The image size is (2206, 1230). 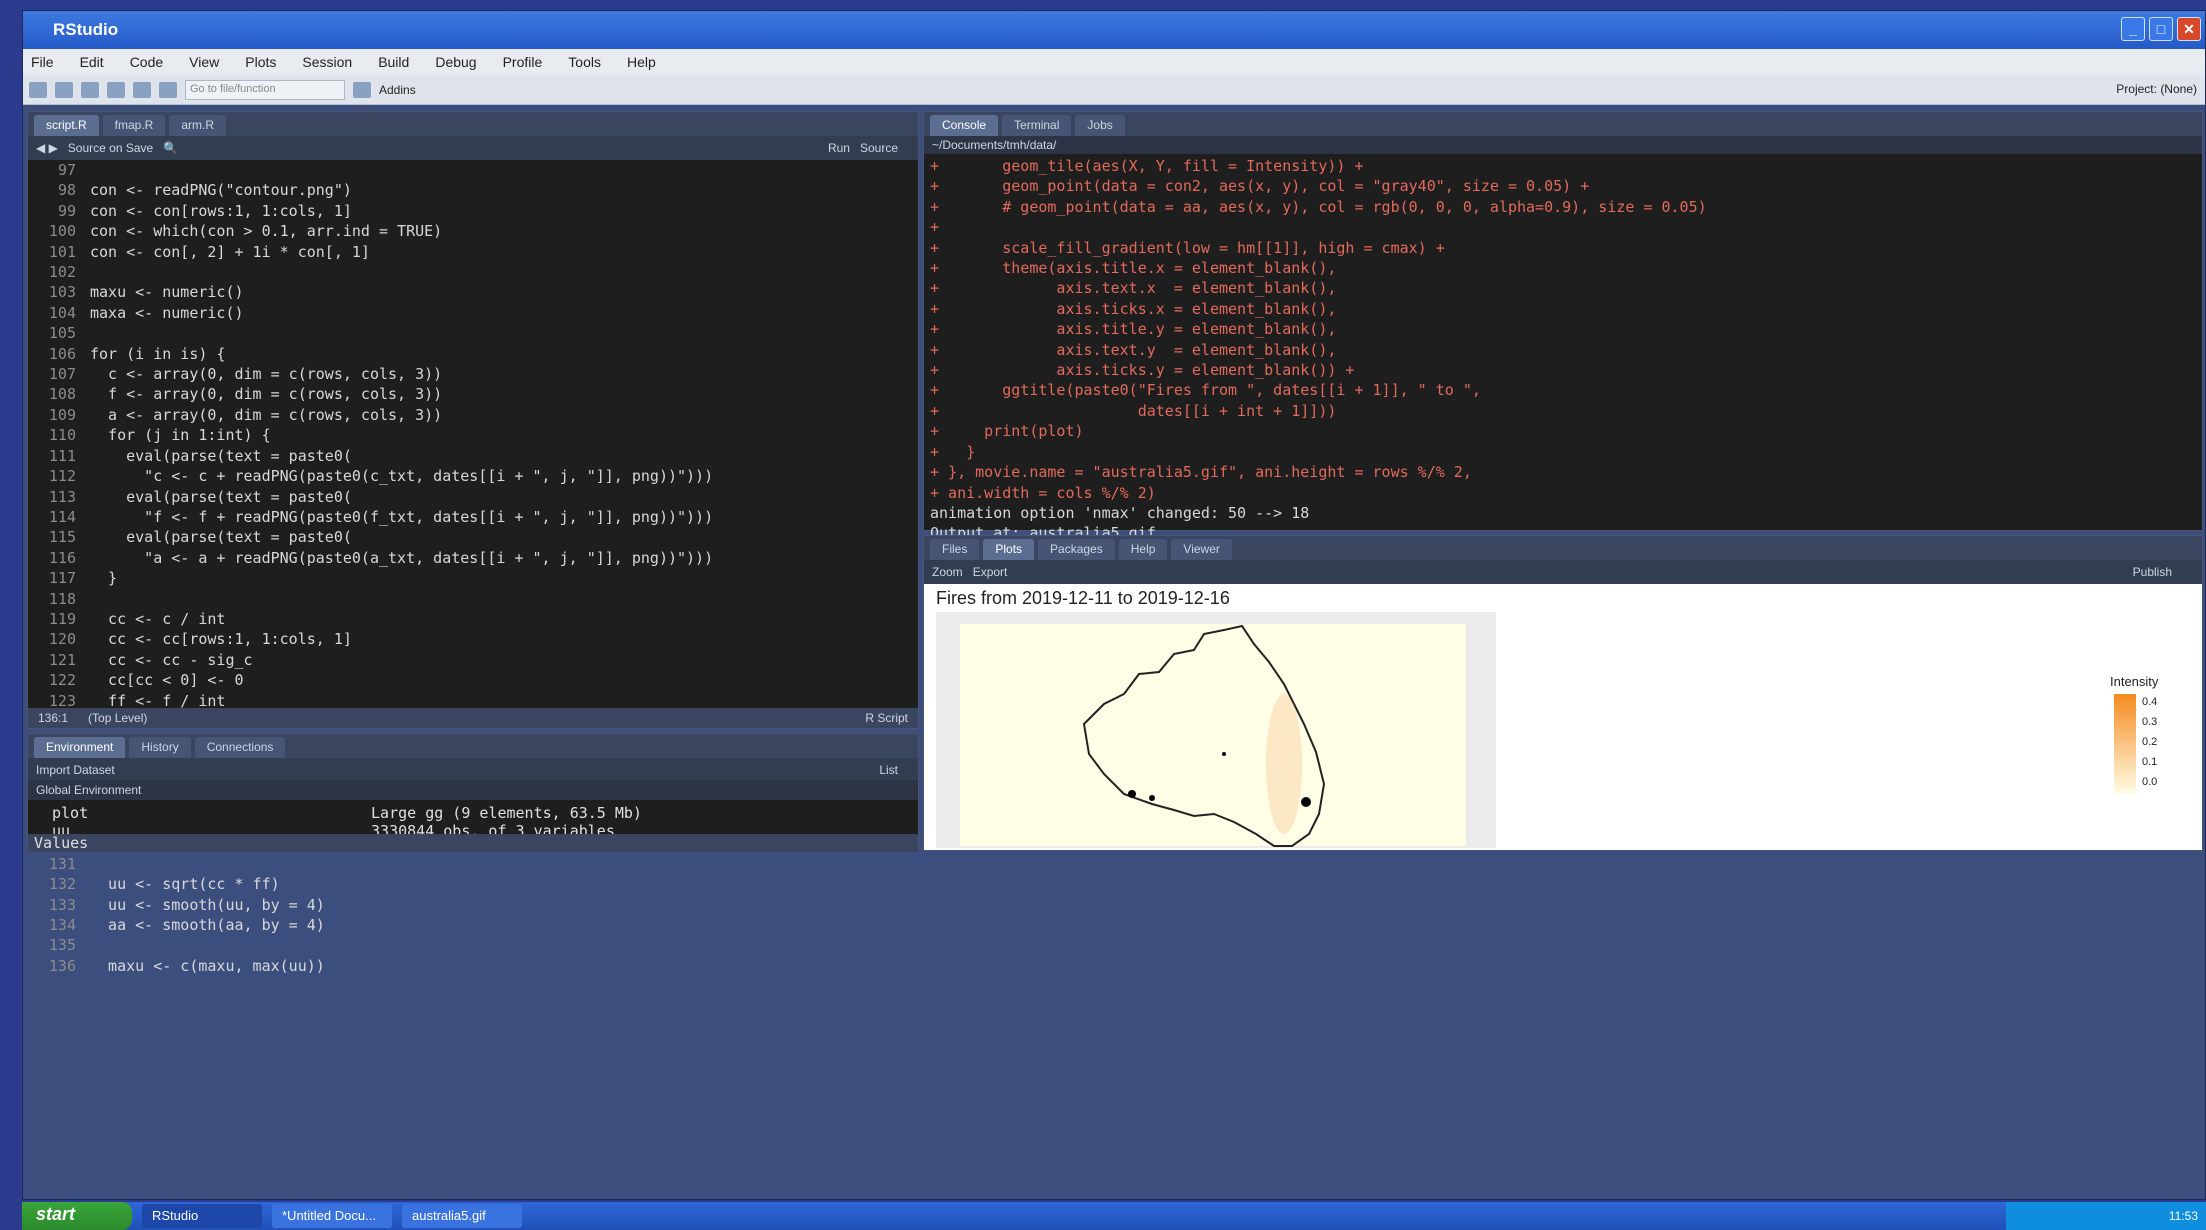 I want to click on code-line: 118, so click(x=473, y=599).